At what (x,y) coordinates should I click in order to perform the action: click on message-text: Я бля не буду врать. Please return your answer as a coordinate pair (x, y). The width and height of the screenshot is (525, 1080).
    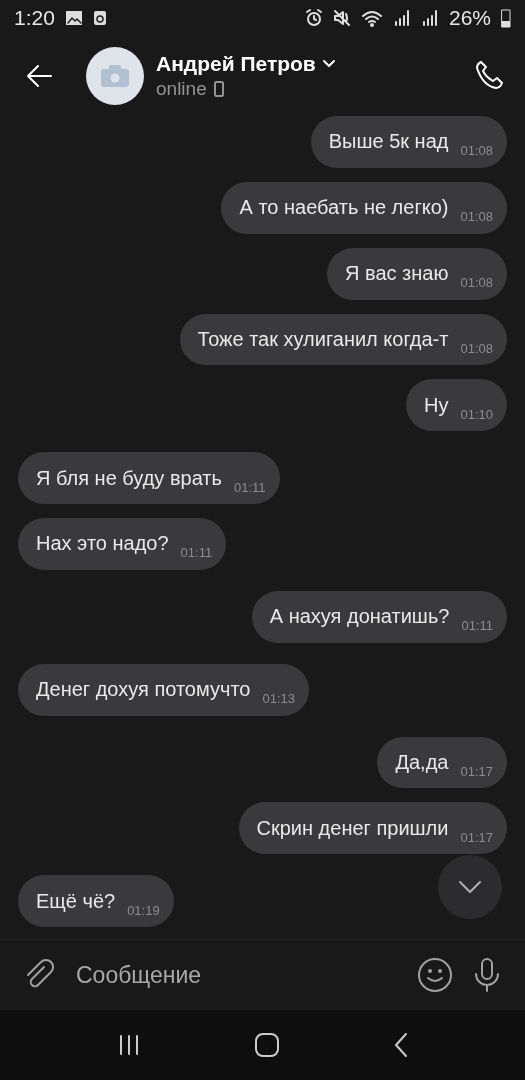
    Looking at the image, I should click on (129, 478).